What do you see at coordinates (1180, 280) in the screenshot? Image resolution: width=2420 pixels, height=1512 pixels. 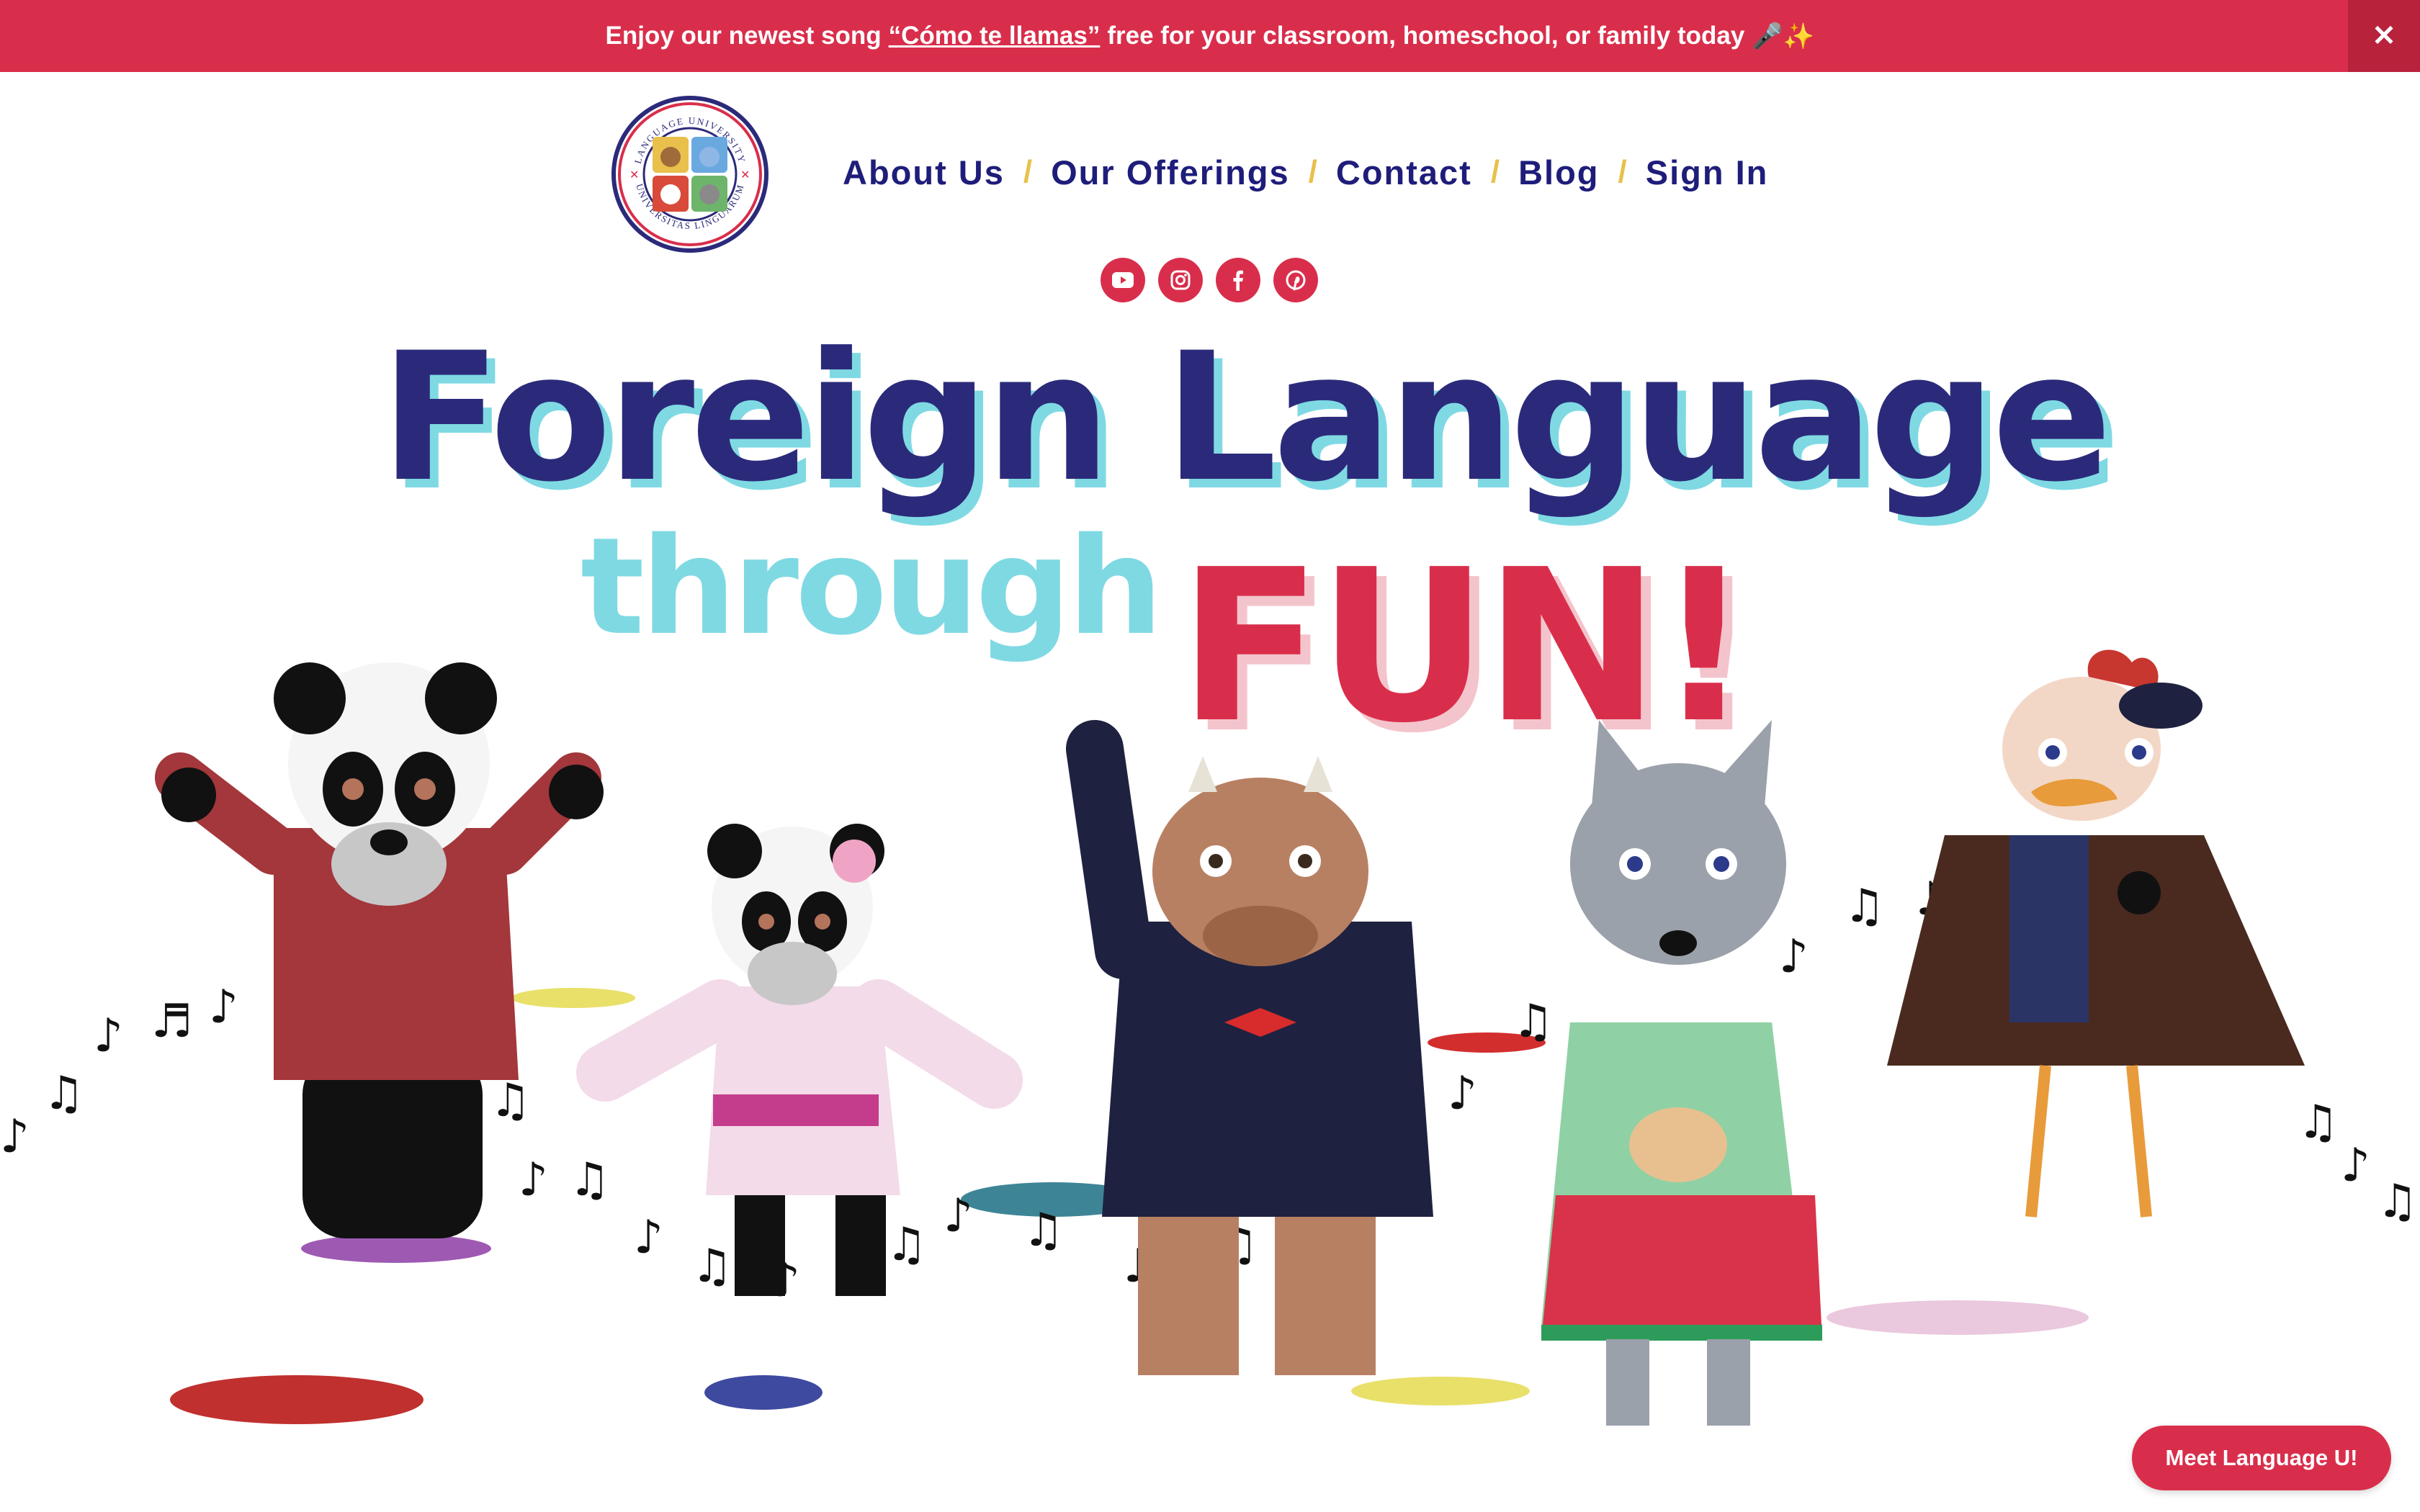 I see `instagram-icon` at bounding box center [1180, 280].